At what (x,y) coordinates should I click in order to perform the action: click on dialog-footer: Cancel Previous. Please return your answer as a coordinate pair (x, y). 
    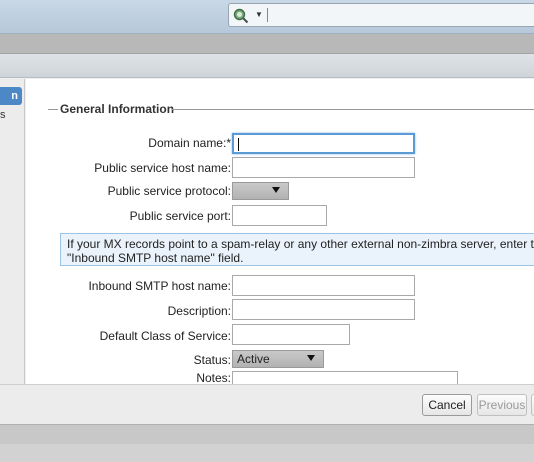
    Looking at the image, I should click on (267, 404).